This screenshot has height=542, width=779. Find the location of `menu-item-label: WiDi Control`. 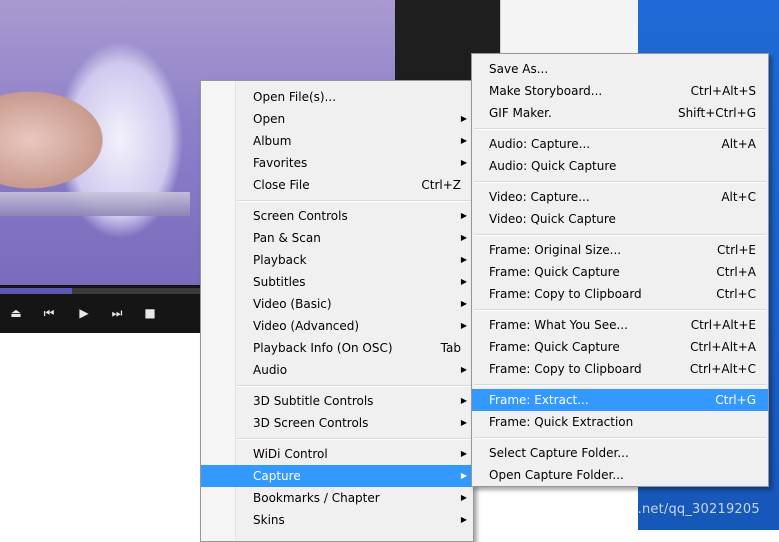

menu-item-label: WiDi Control is located at coordinates (290, 454).